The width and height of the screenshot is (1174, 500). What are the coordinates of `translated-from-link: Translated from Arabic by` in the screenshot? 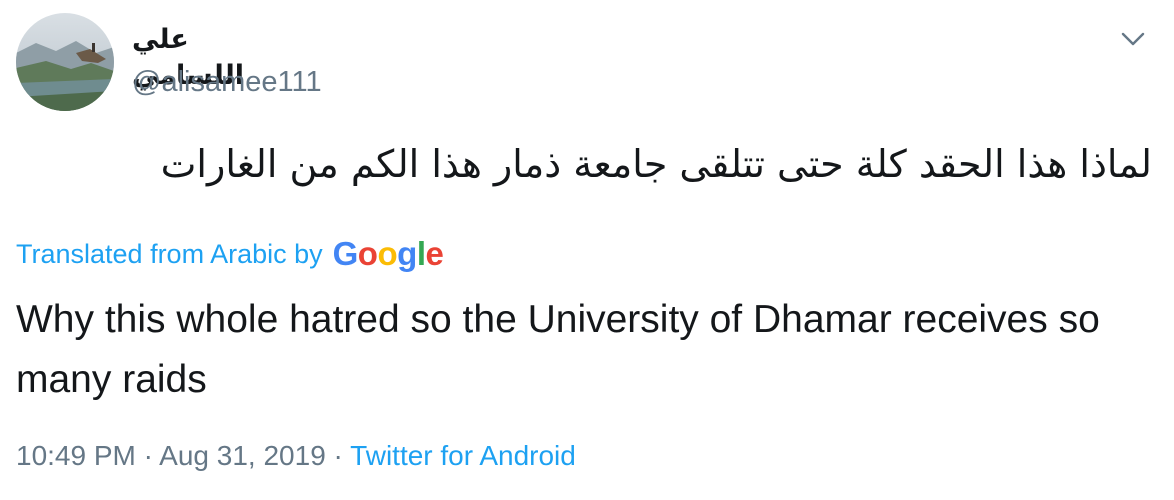 It's located at (169, 254).